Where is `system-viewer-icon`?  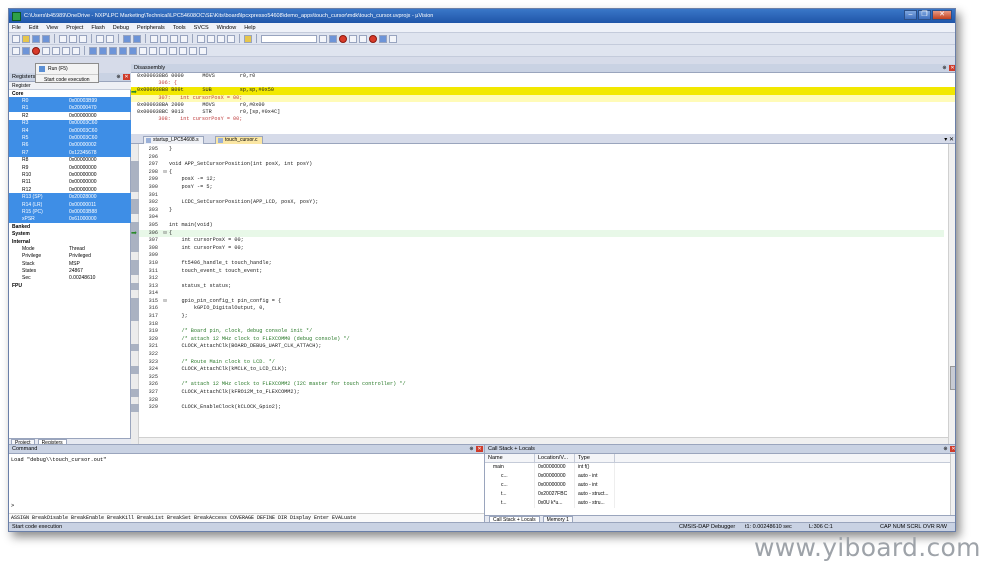 system-viewer-icon is located at coordinates (193, 50).